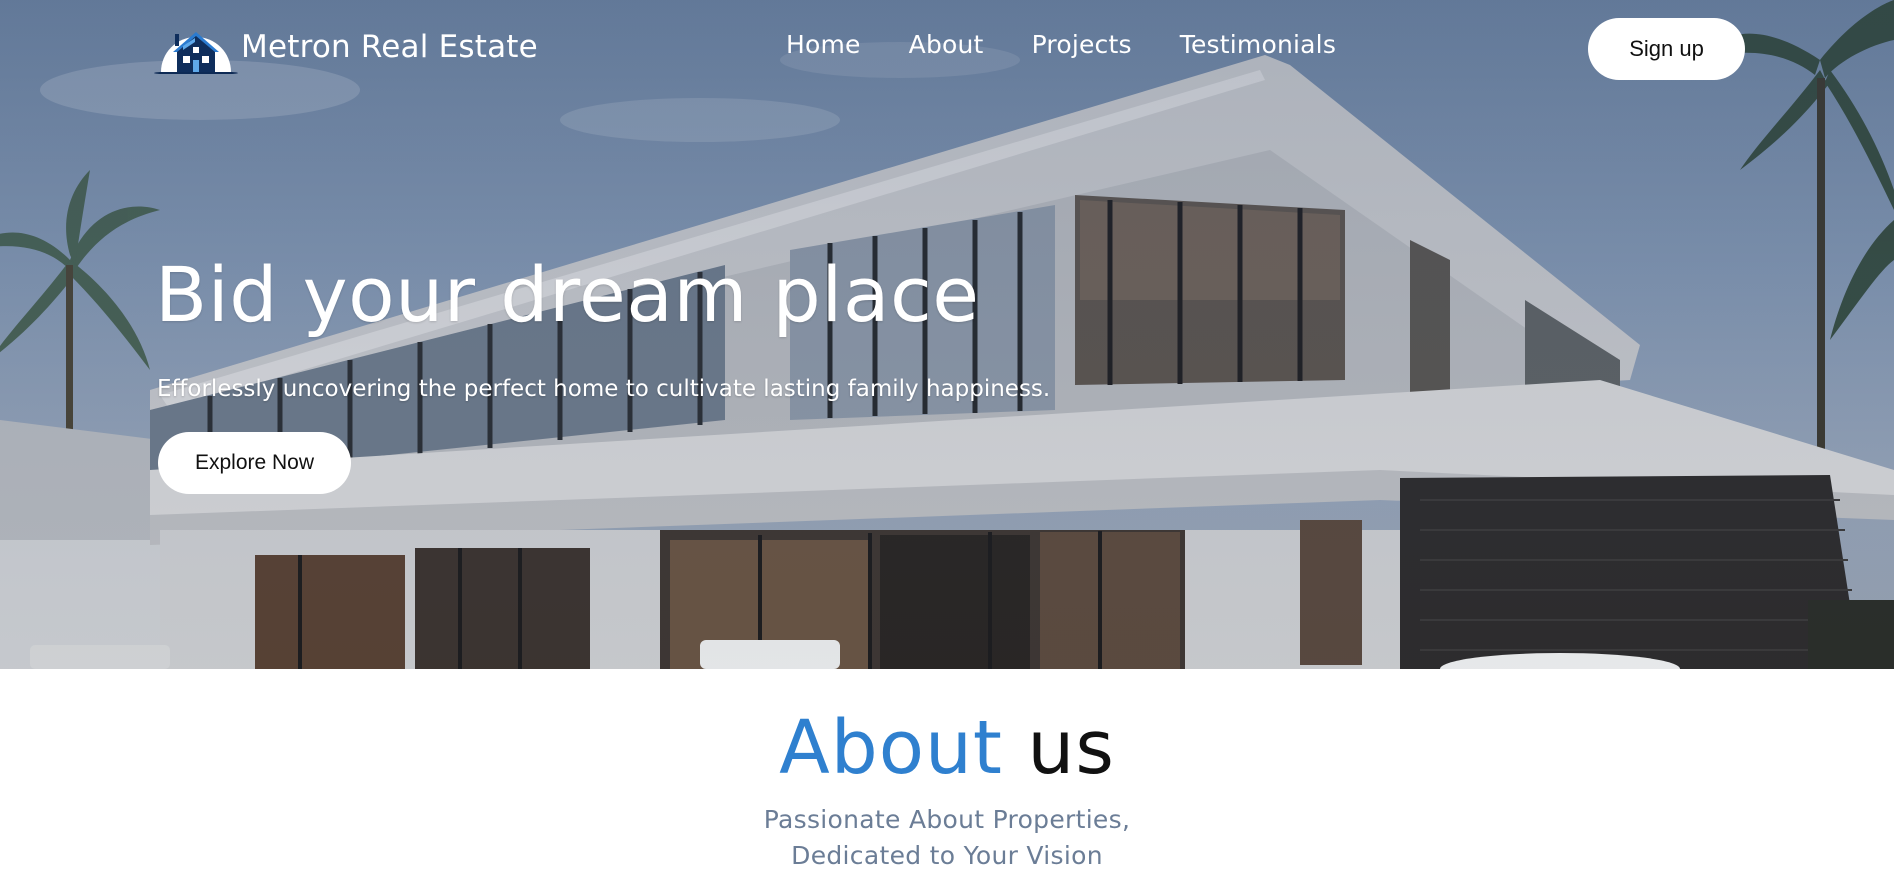  I want to click on about-title-rest: us, so click(1071, 748).